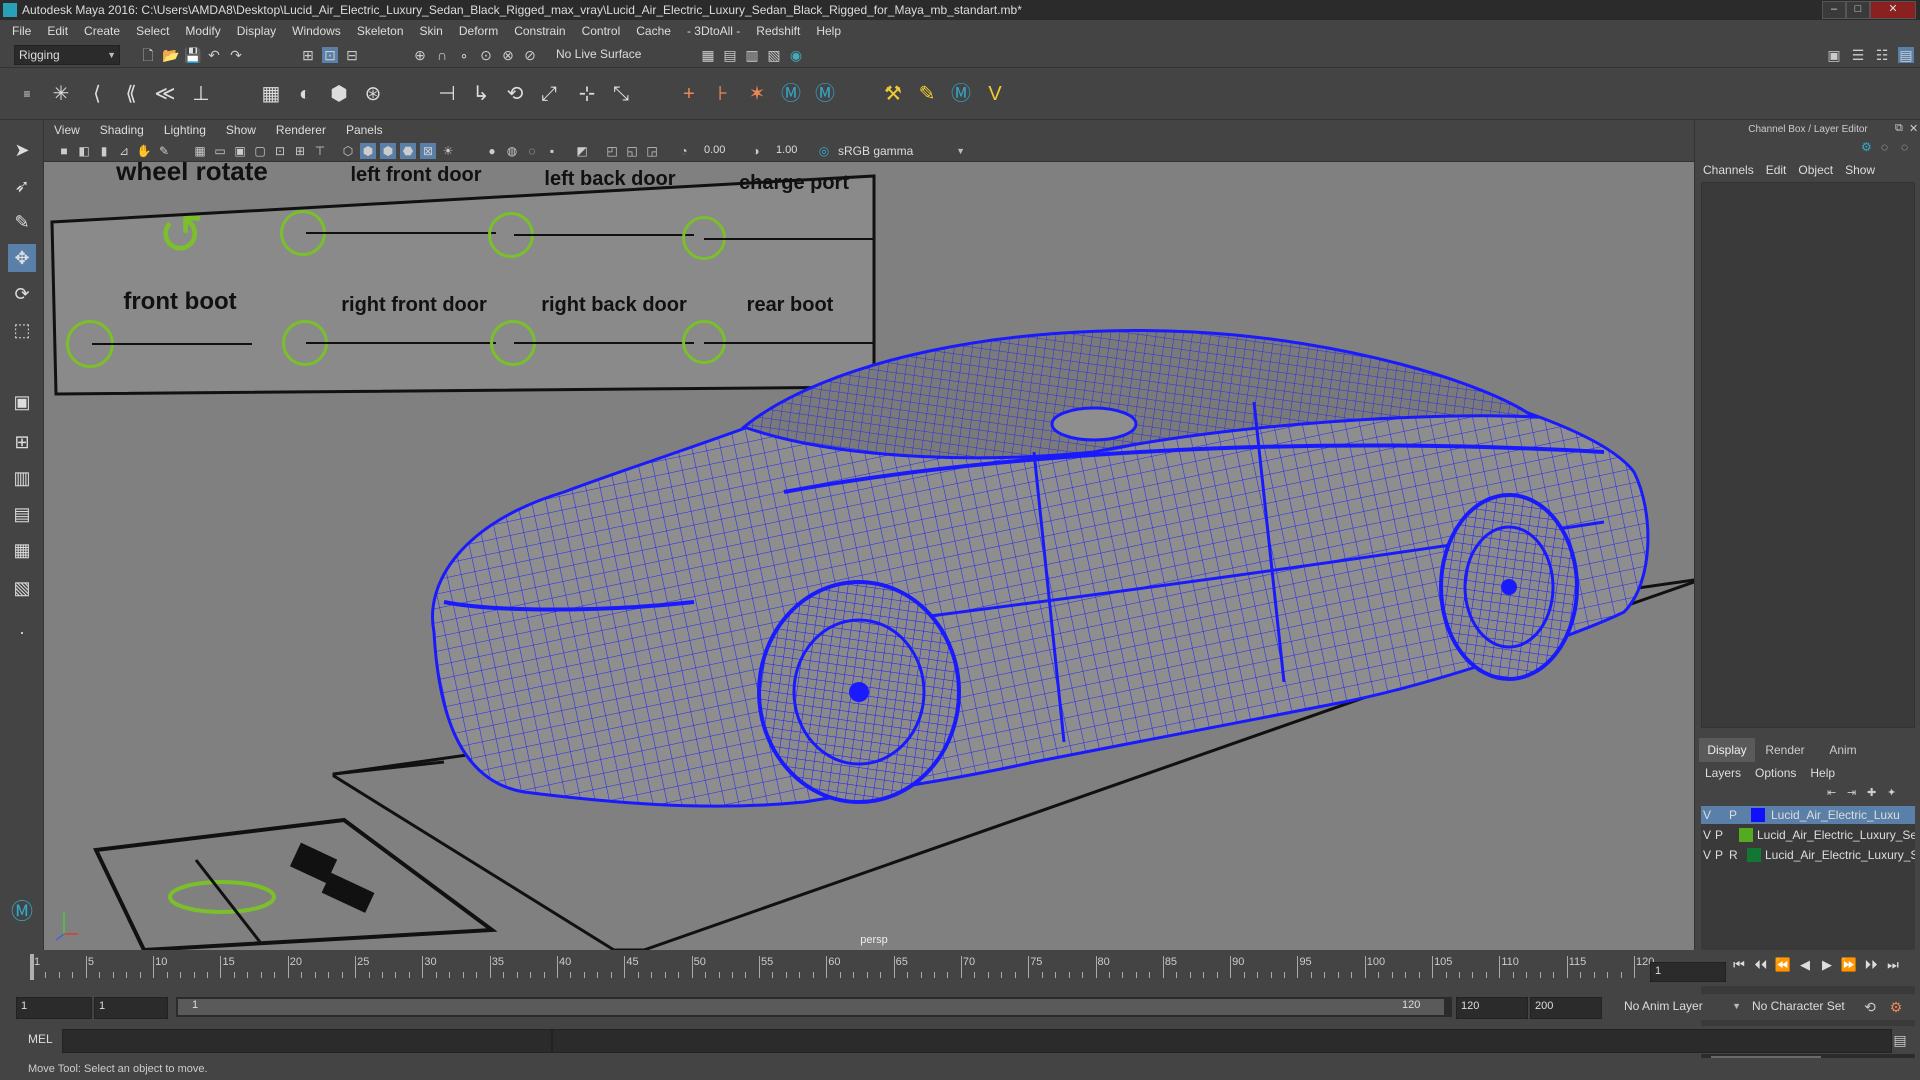 This screenshot has height=1080, width=1920. What do you see at coordinates (1776, 170) in the screenshot?
I see `channel-edit-menu: Edit` at bounding box center [1776, 170].